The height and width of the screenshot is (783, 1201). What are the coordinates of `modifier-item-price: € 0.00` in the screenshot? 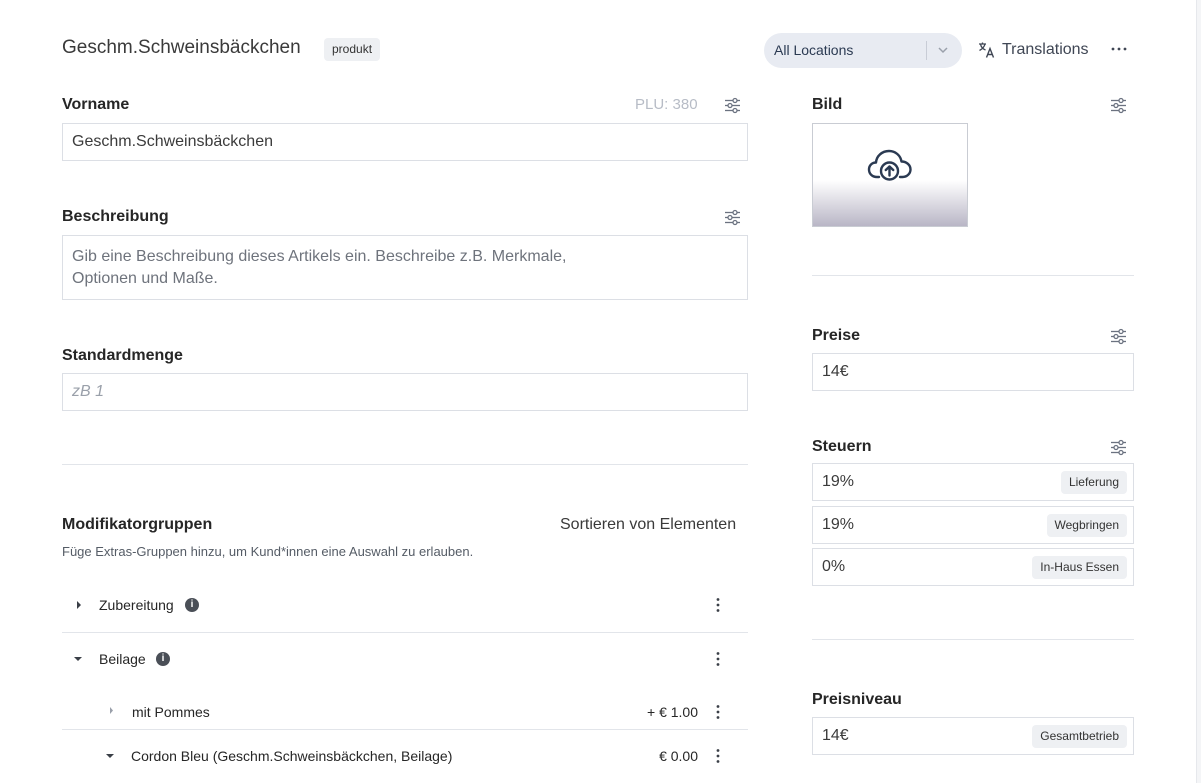 It's located at (678, 756).